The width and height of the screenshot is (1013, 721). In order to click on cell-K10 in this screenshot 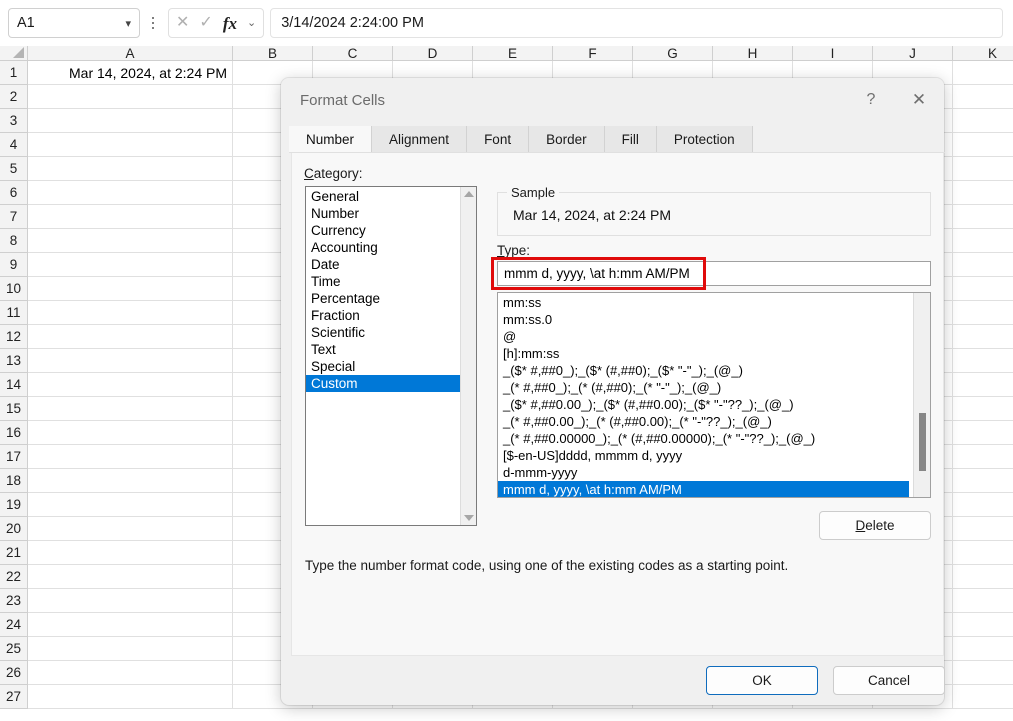, I will do `click(983, 289)`.